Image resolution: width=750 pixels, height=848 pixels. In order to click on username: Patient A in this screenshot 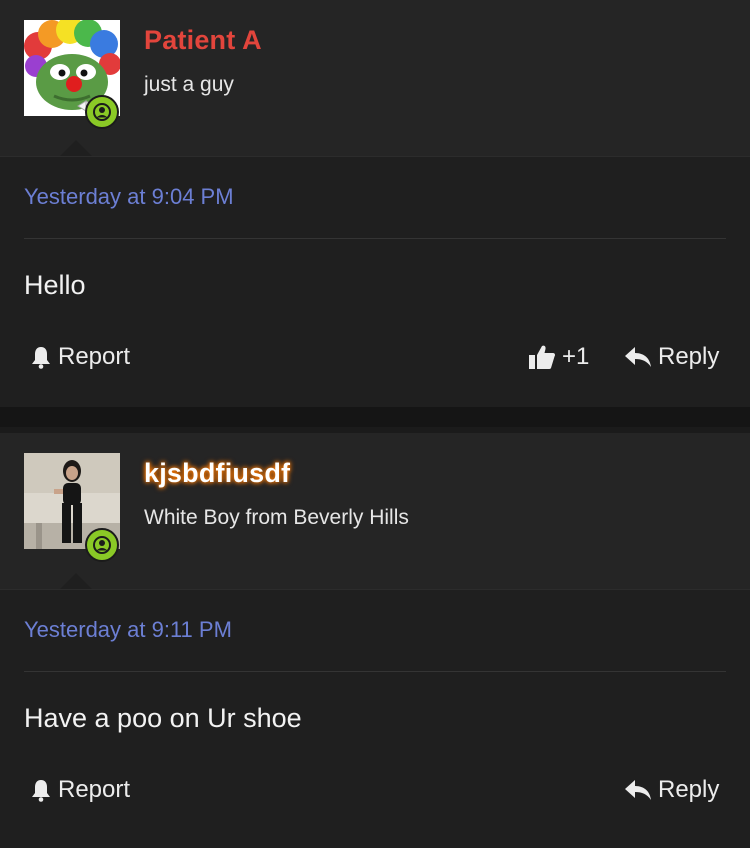, I will do `click(203, 40)`.